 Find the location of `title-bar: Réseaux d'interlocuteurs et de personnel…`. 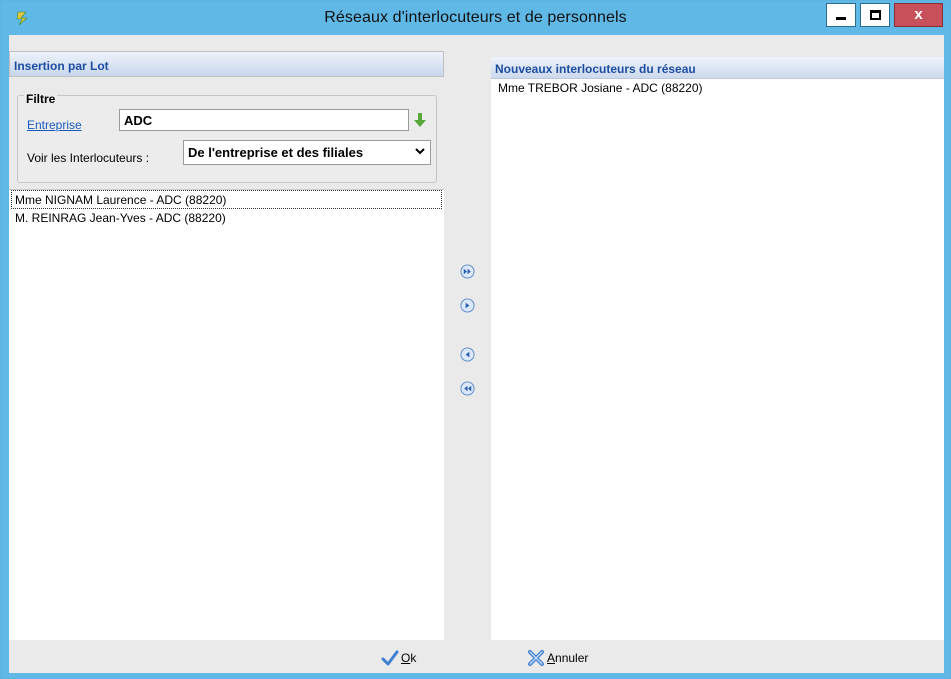

title-bar: Réseaux d'interlocuteurs et de personnel… is located at coordinates (475, 18).